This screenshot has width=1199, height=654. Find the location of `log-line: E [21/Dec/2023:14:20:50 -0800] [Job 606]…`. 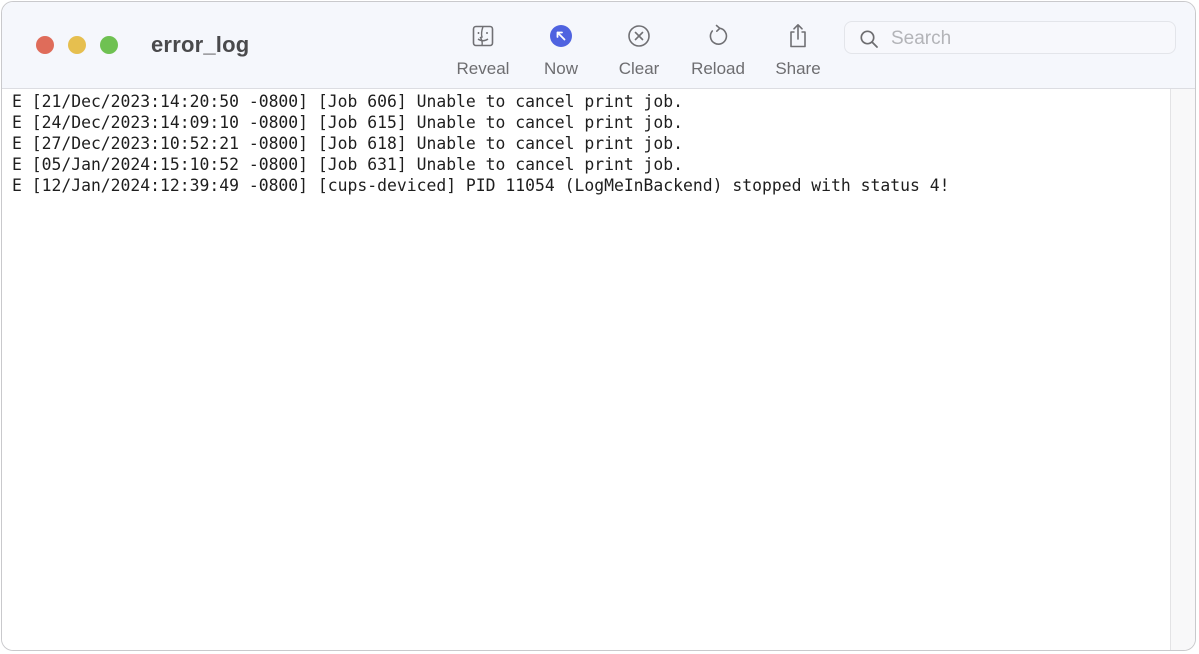

log-line: E [21/Dec/2023:14:20:50 -0800] [Job 606]… is located at coordinates (348, 101).